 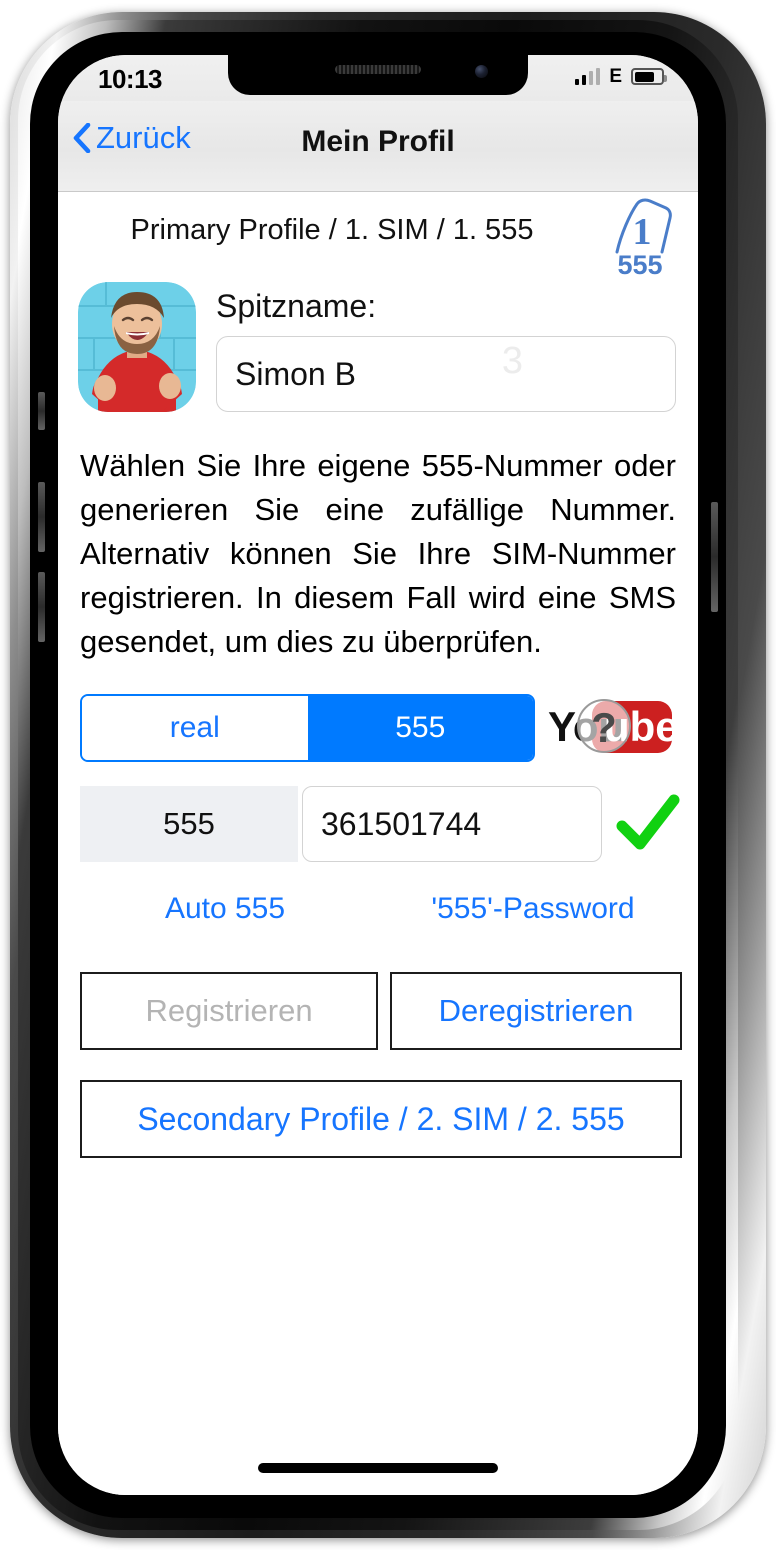 I want to click on cellular-signal-icon, so click(x=587, y=76).